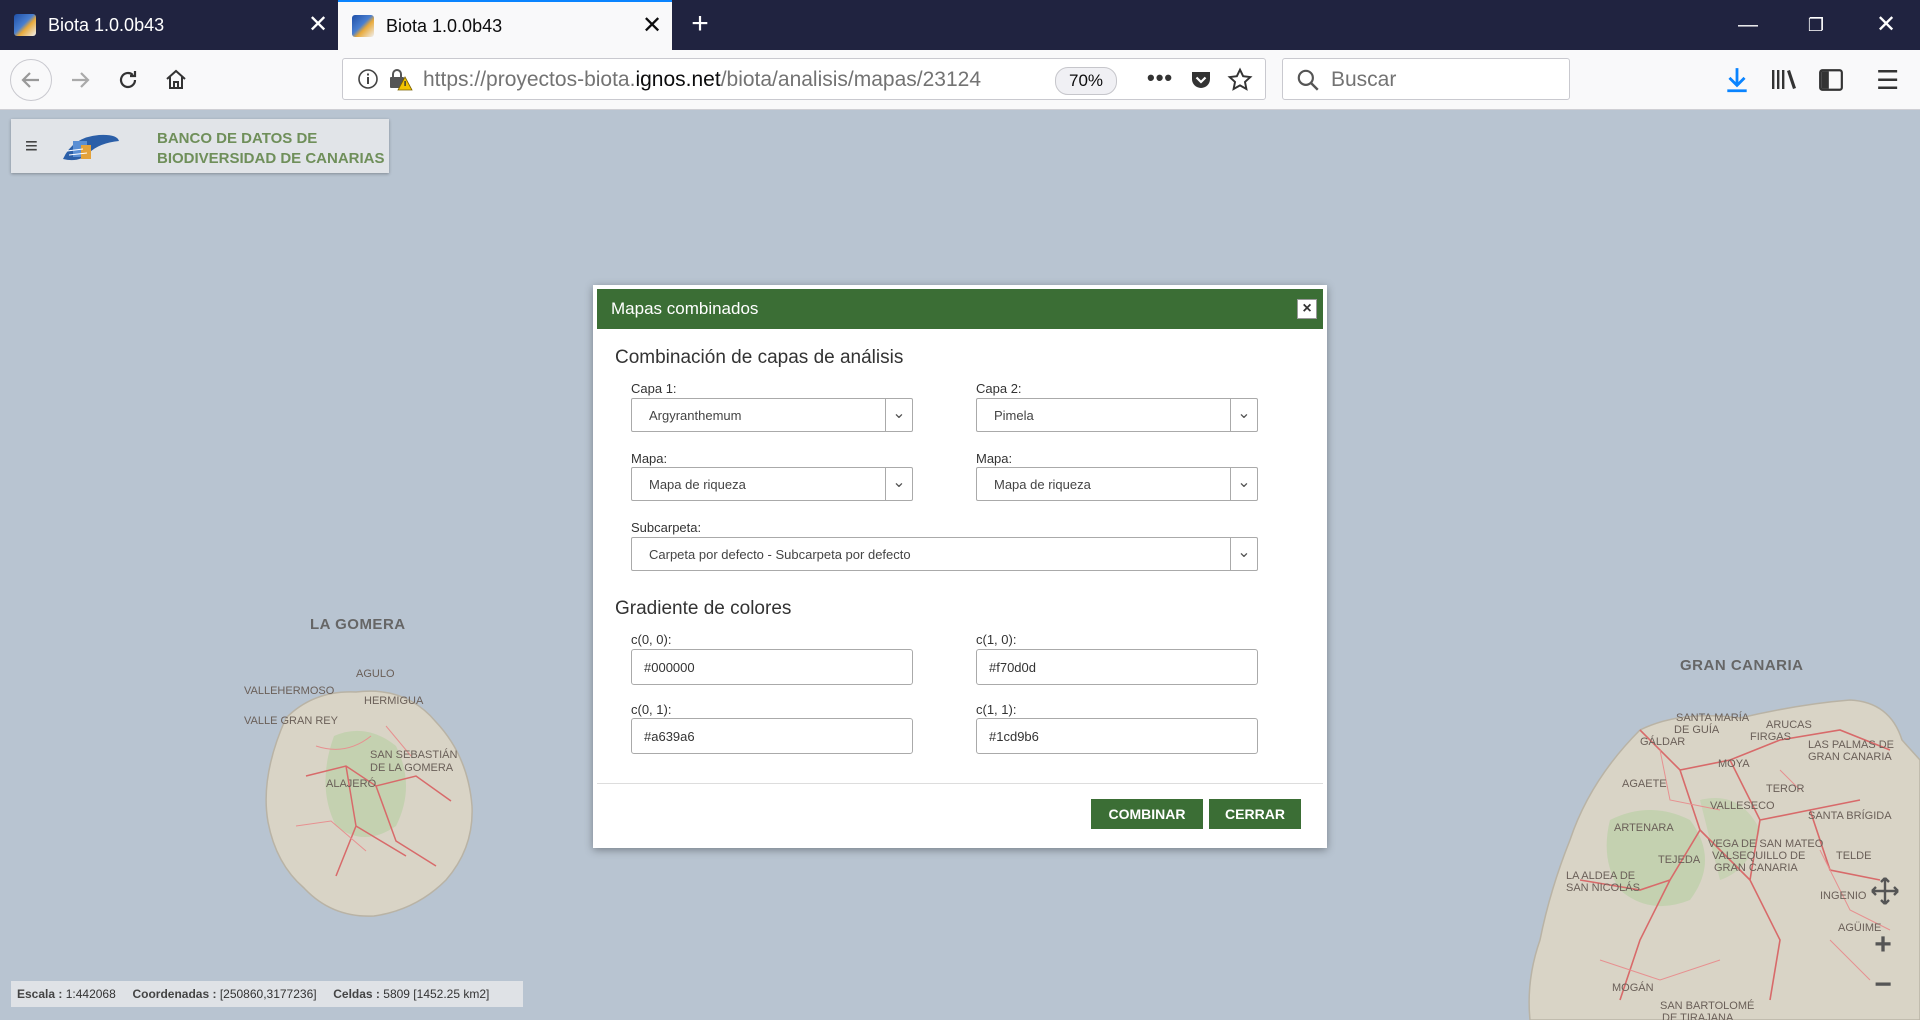 The image size is (1920, 1020). Describe the element at coordinates (1426, 79) in the screenshot. I see `search-bar: Buscar` at that location.